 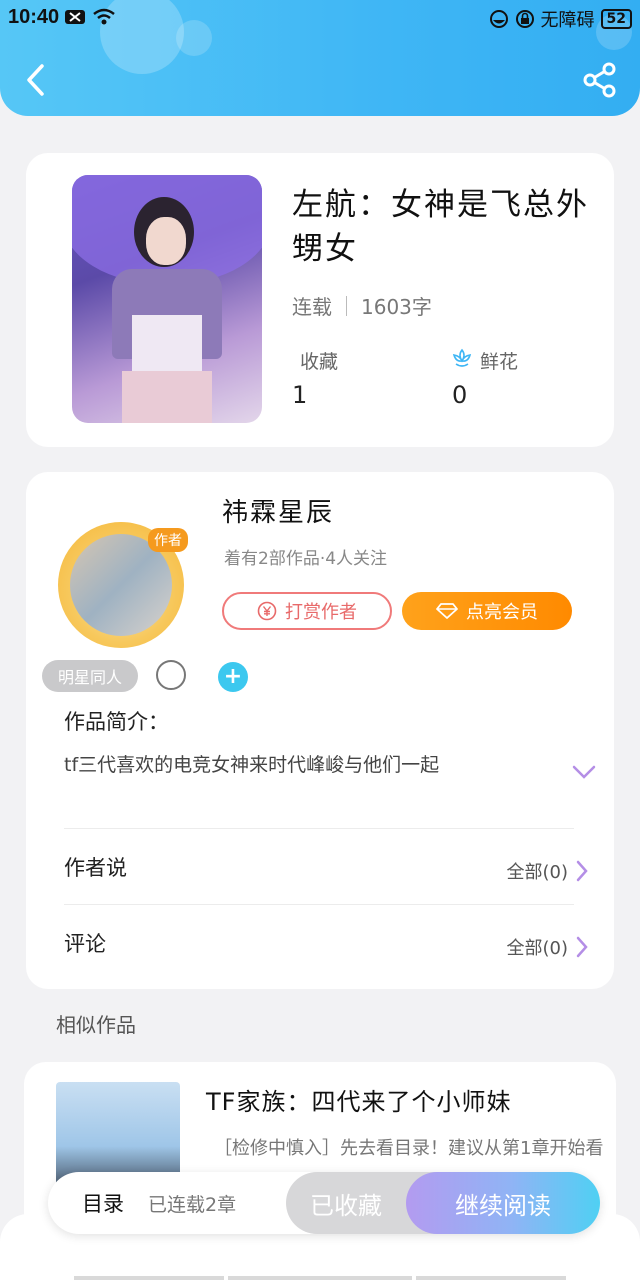 I want to click on accessibility-label: 无障碍, so click(x=567, y=20).